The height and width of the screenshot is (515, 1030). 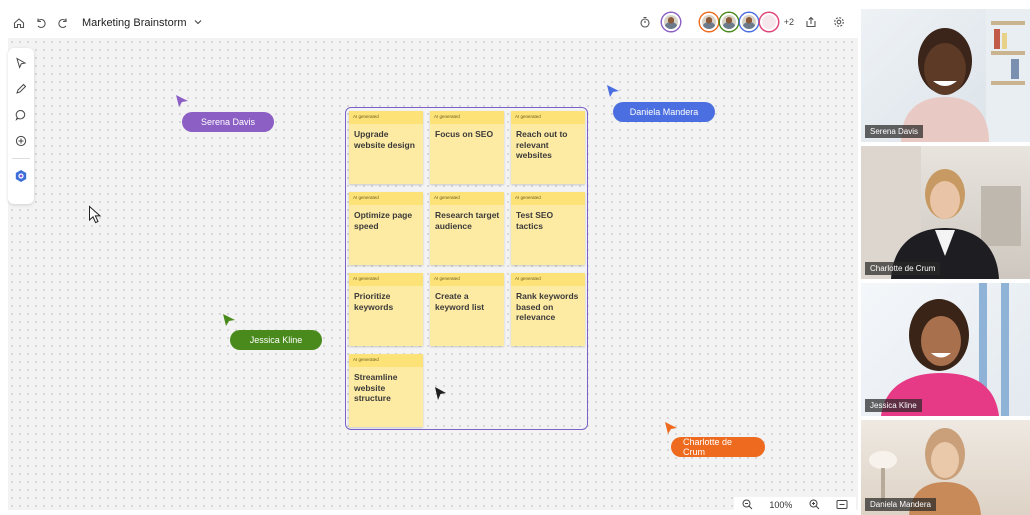 I want to click on sticky-note: AI generated Optimize page speed, so click(x=386, y=228).